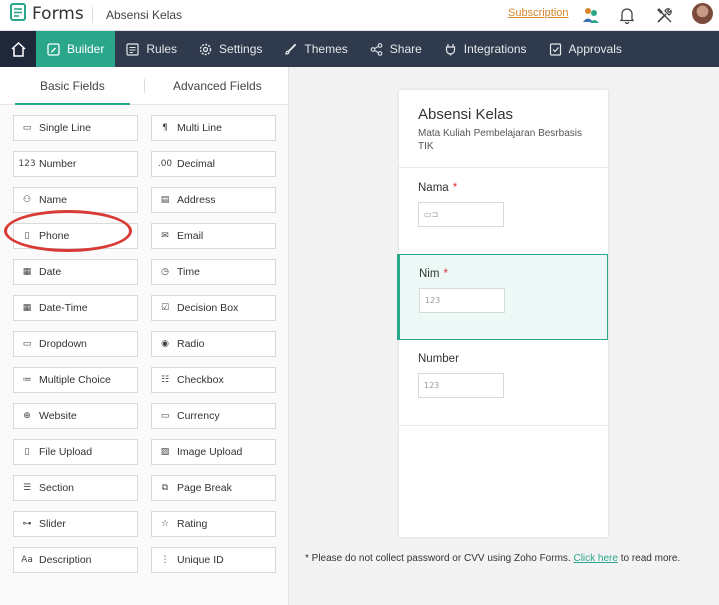  I want to click on subscription-link: Subscription, so click(538, 13).